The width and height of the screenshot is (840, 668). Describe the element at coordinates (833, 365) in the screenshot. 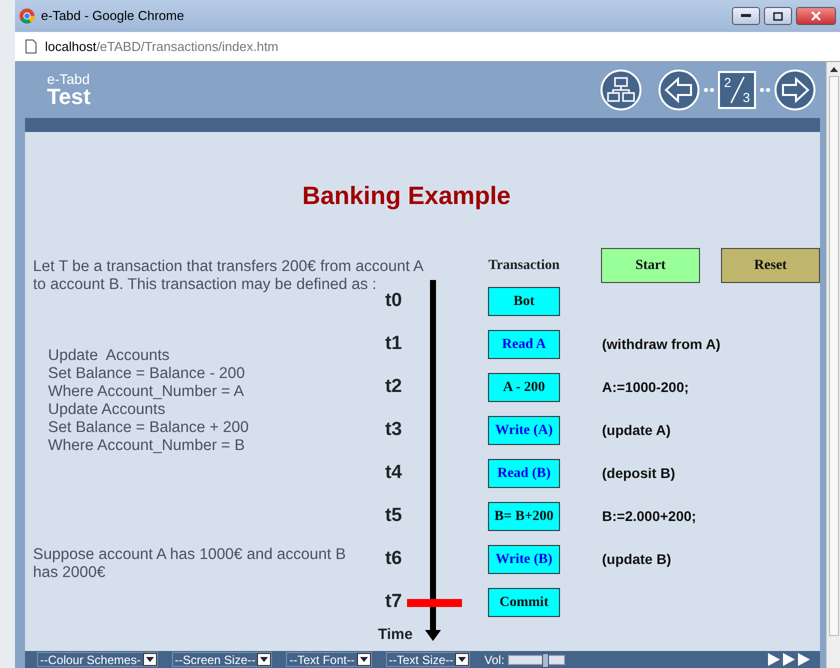

I see `scrollbar` at that location.